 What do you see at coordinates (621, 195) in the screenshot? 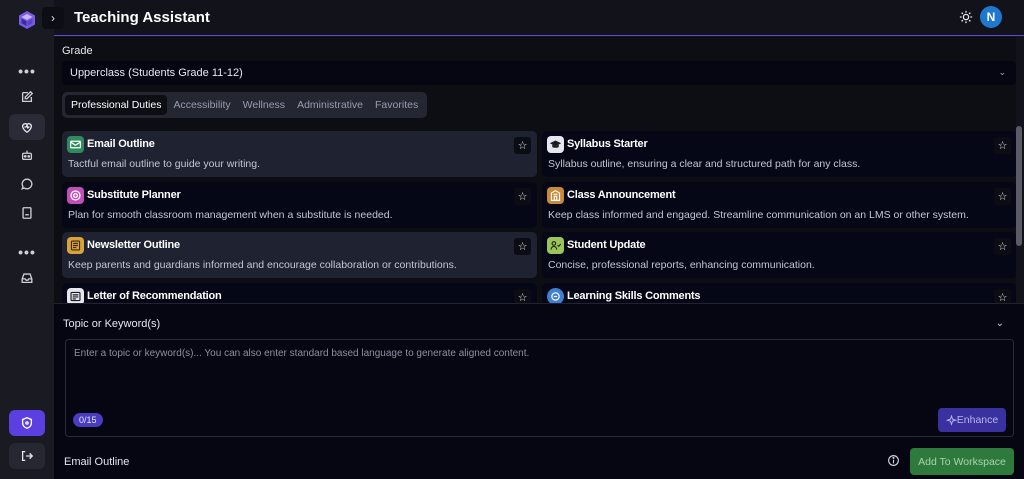
I see `card-title: Class Announcement` at bounding box center [621, 195].